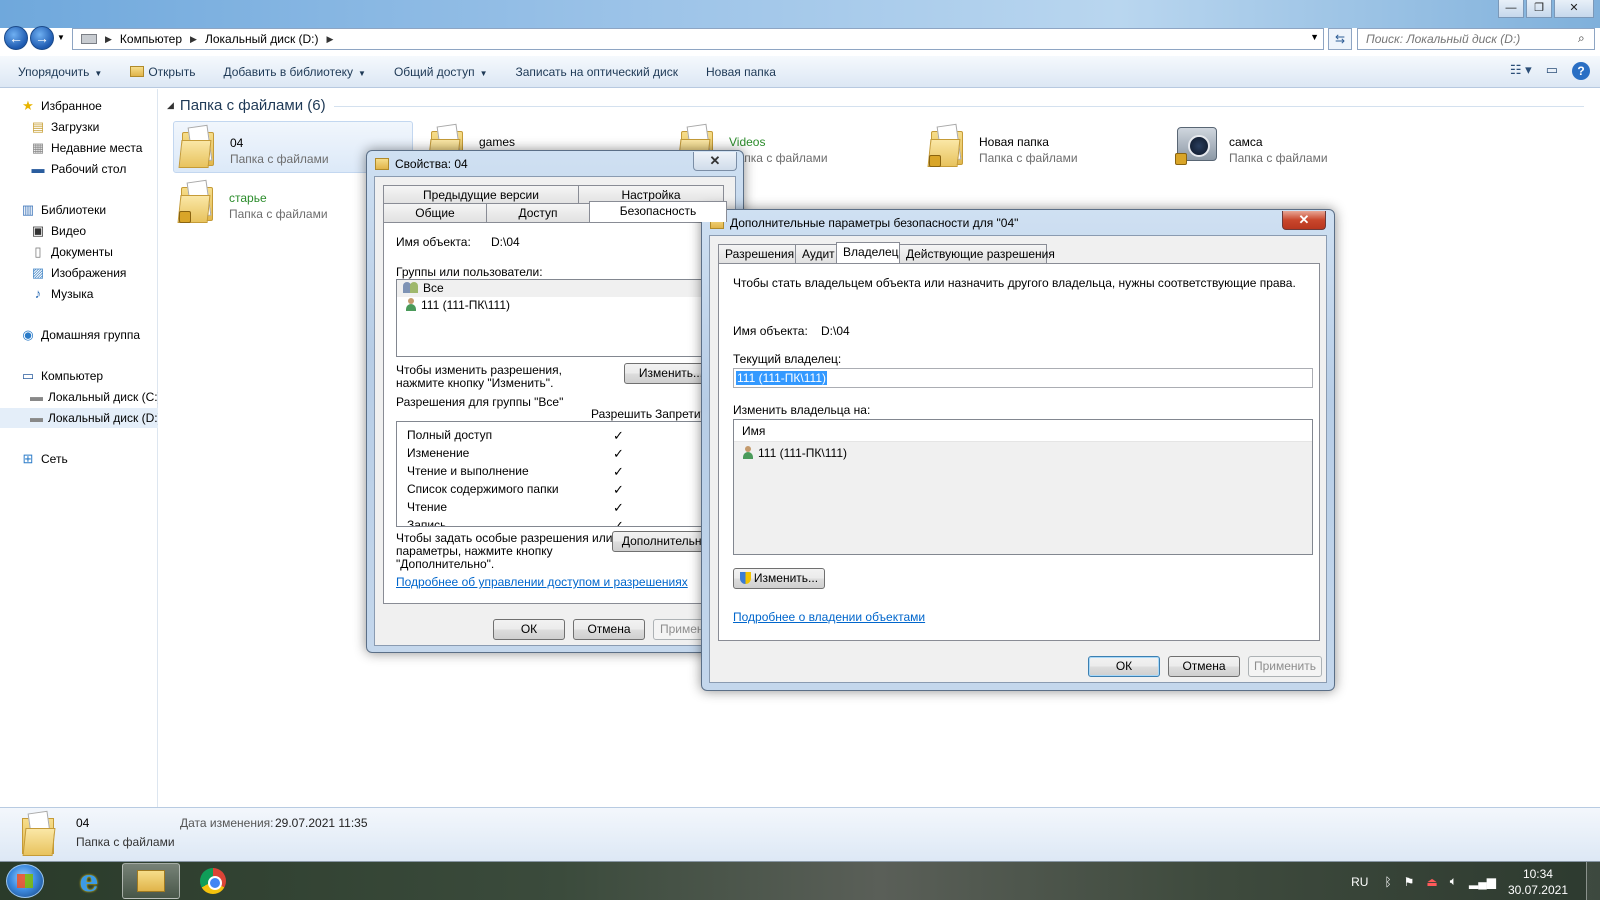 The image size is (1600, 900). What do you see at coordinates (435, 212) in the screenshot?
I see `tab-general: Общие` at bounding box center [435, 212].